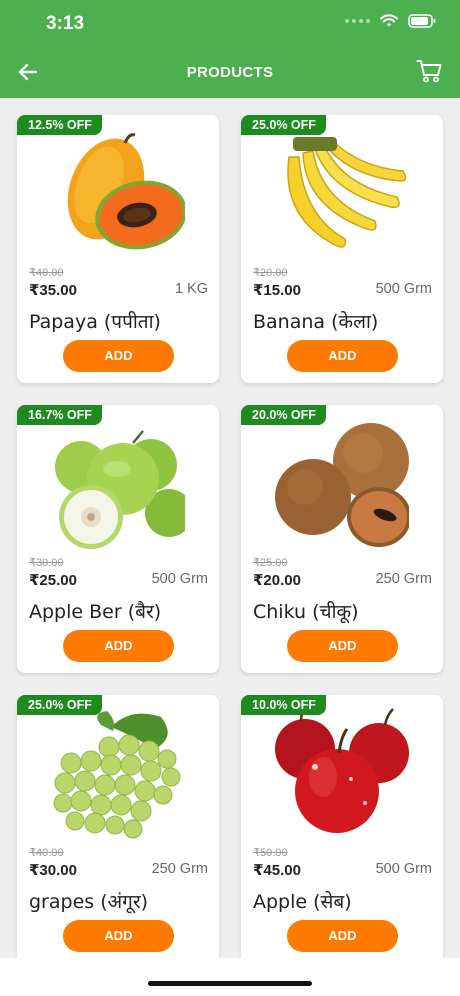 Image resolution: width=460 pixels, height=996 pixels. What do you see at coordinates (230, 983) in the screenshot?
I see `home-indicator` at bounding box center [230, 983].